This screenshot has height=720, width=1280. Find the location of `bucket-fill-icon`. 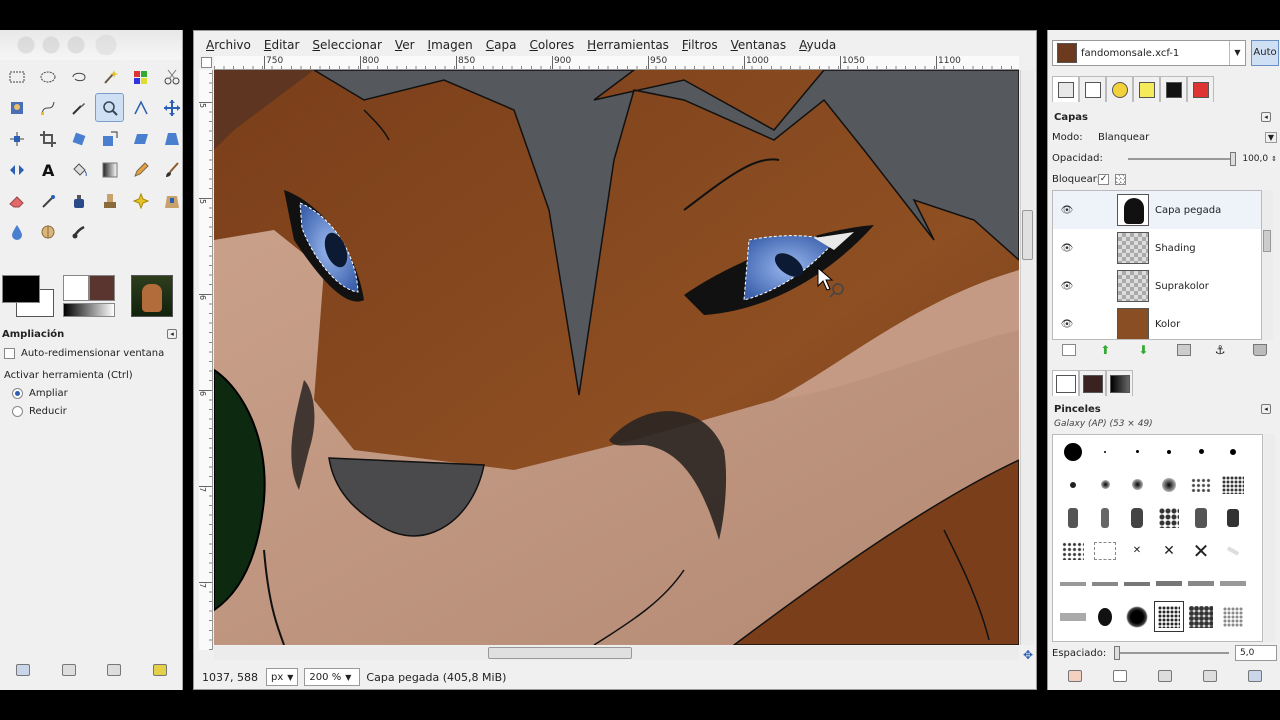

bucket-fill-icon is located at coordinates (78, 169).